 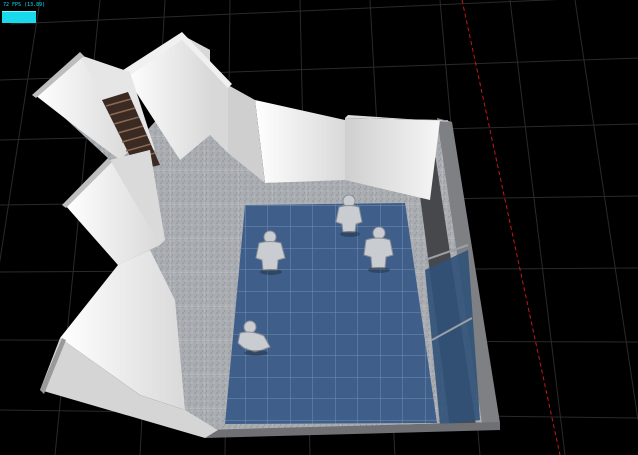 I want to click on fps-text: 72 FPS (13.89), so click(x=24, y=5).